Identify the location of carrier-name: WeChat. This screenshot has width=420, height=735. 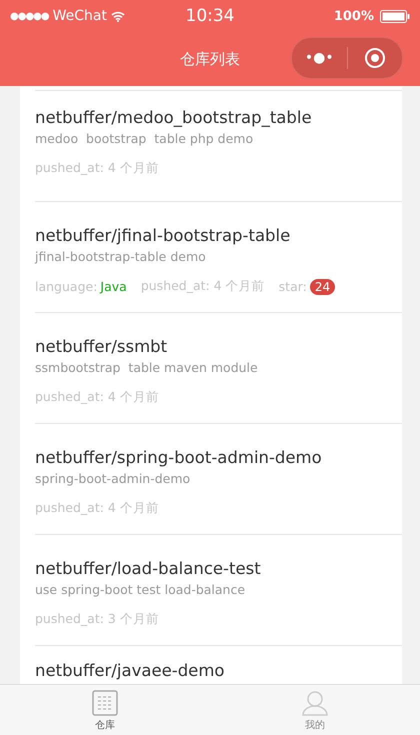
(79, 16).